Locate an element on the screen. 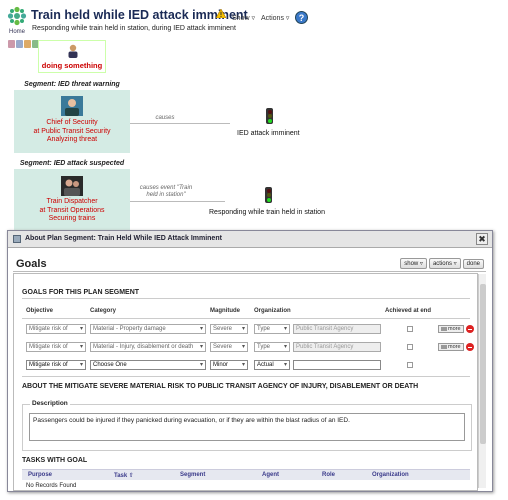  no-records-text: No Records Found is located at coordinates (51, 486).